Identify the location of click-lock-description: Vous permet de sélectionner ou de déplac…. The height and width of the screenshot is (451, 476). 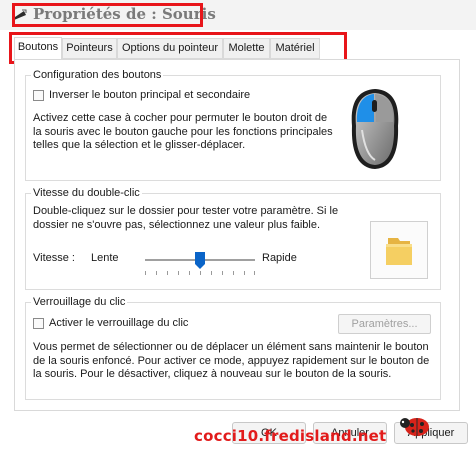
(231, 360).